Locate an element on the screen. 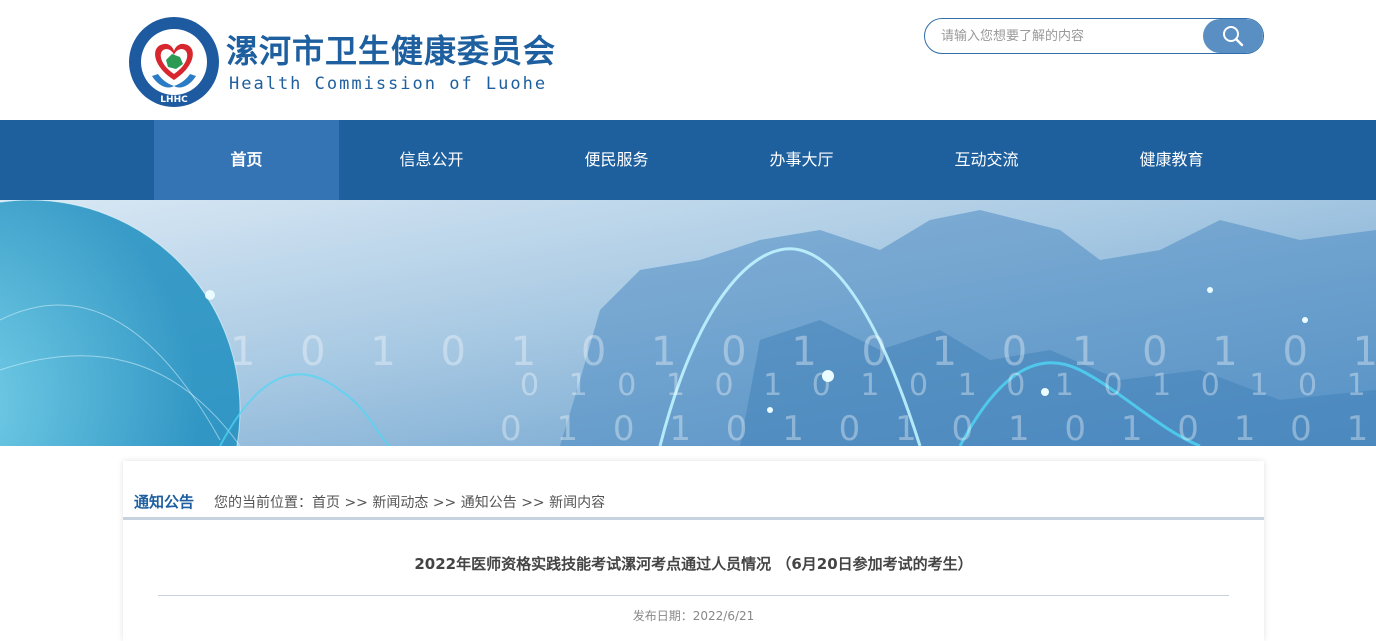  breadcrumb-bar: 通知公告 您的当前位置：首页 >> 新闻动态 >> 通知公告 >> 新闻内容 is located at coordinates (693, 490).